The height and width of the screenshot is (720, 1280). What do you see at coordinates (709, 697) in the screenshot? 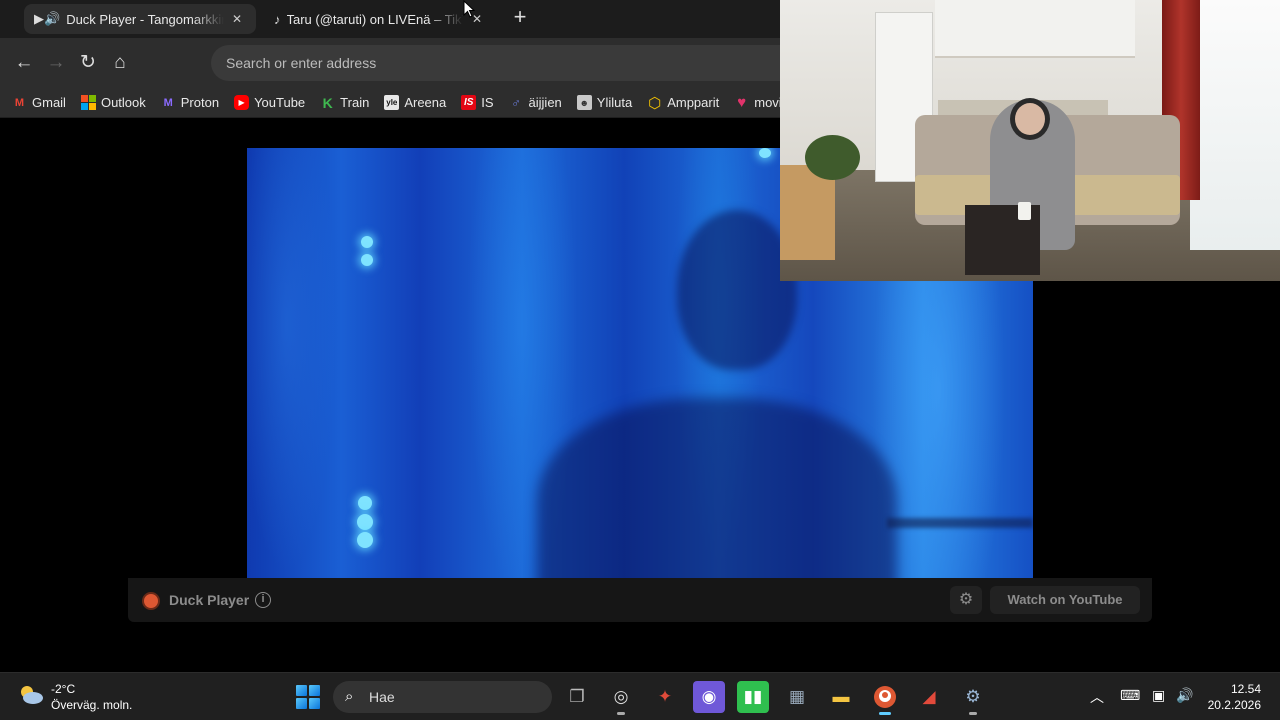
I see `screen-recorder-icon: ◉` at bounding box center [709, 697].